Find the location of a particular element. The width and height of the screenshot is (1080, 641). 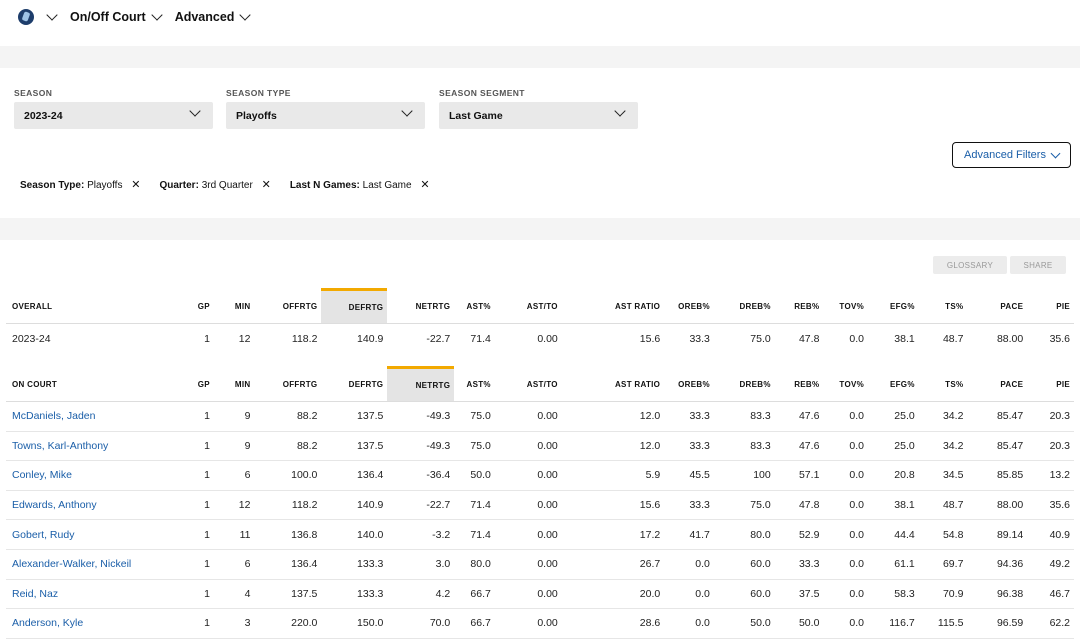

stat-cell: 150.0 is located at coordinates (354, 623).